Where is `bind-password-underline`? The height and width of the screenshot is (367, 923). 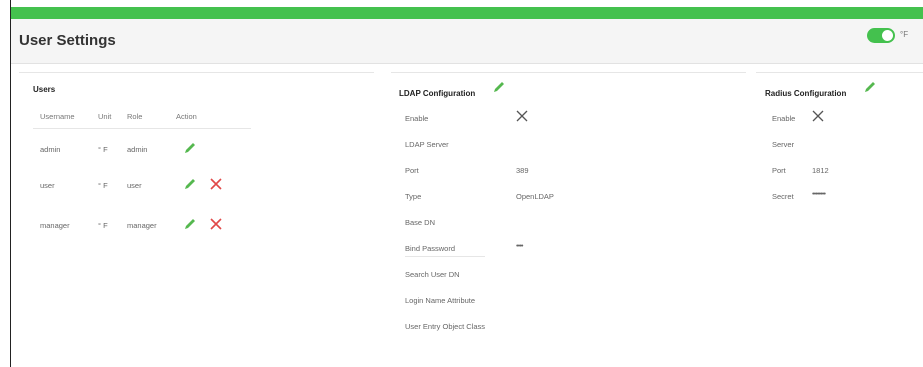 bind-password-underline is located at coordinates (445, 256).